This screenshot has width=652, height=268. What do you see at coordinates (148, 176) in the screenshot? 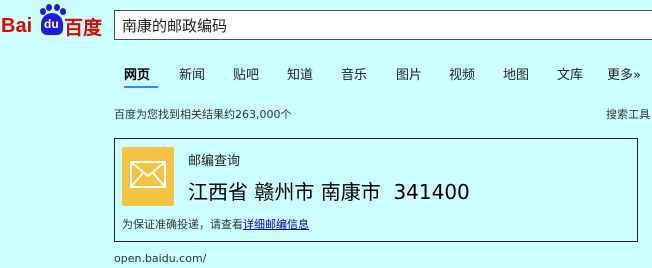
I see `envelope-icon` at bounding box center [148, 176].